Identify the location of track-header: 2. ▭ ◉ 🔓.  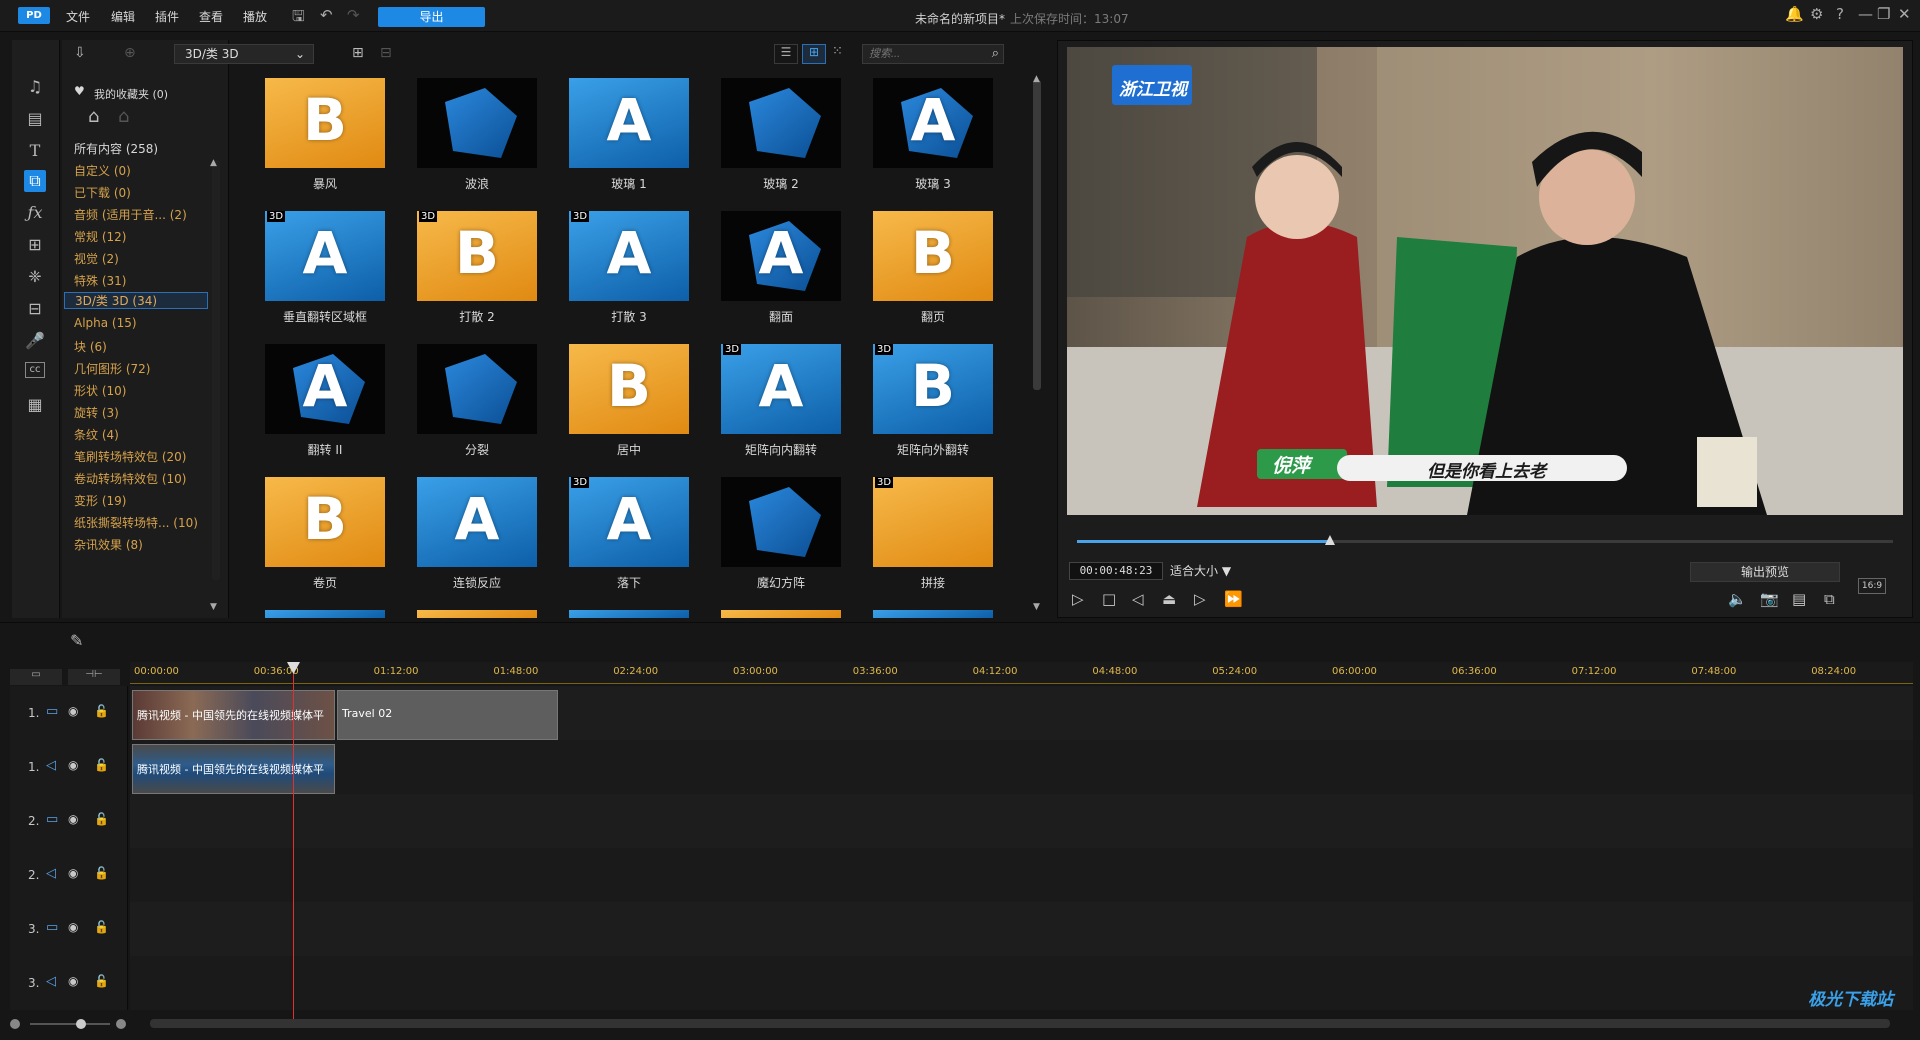
(69, 821).